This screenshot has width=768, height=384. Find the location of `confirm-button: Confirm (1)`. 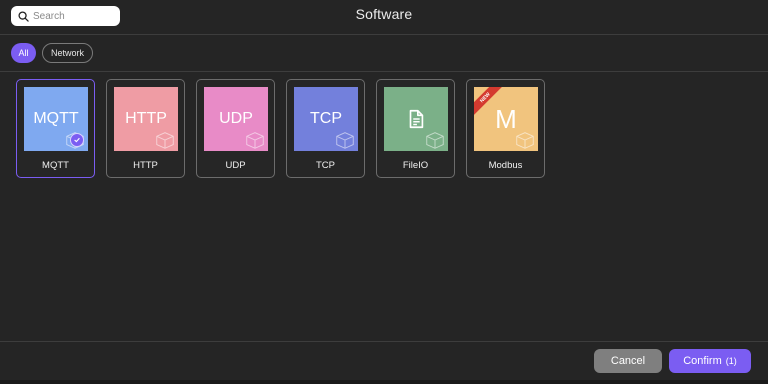

confirm-button: Confirm (1) is located at coordinates (710, 361).